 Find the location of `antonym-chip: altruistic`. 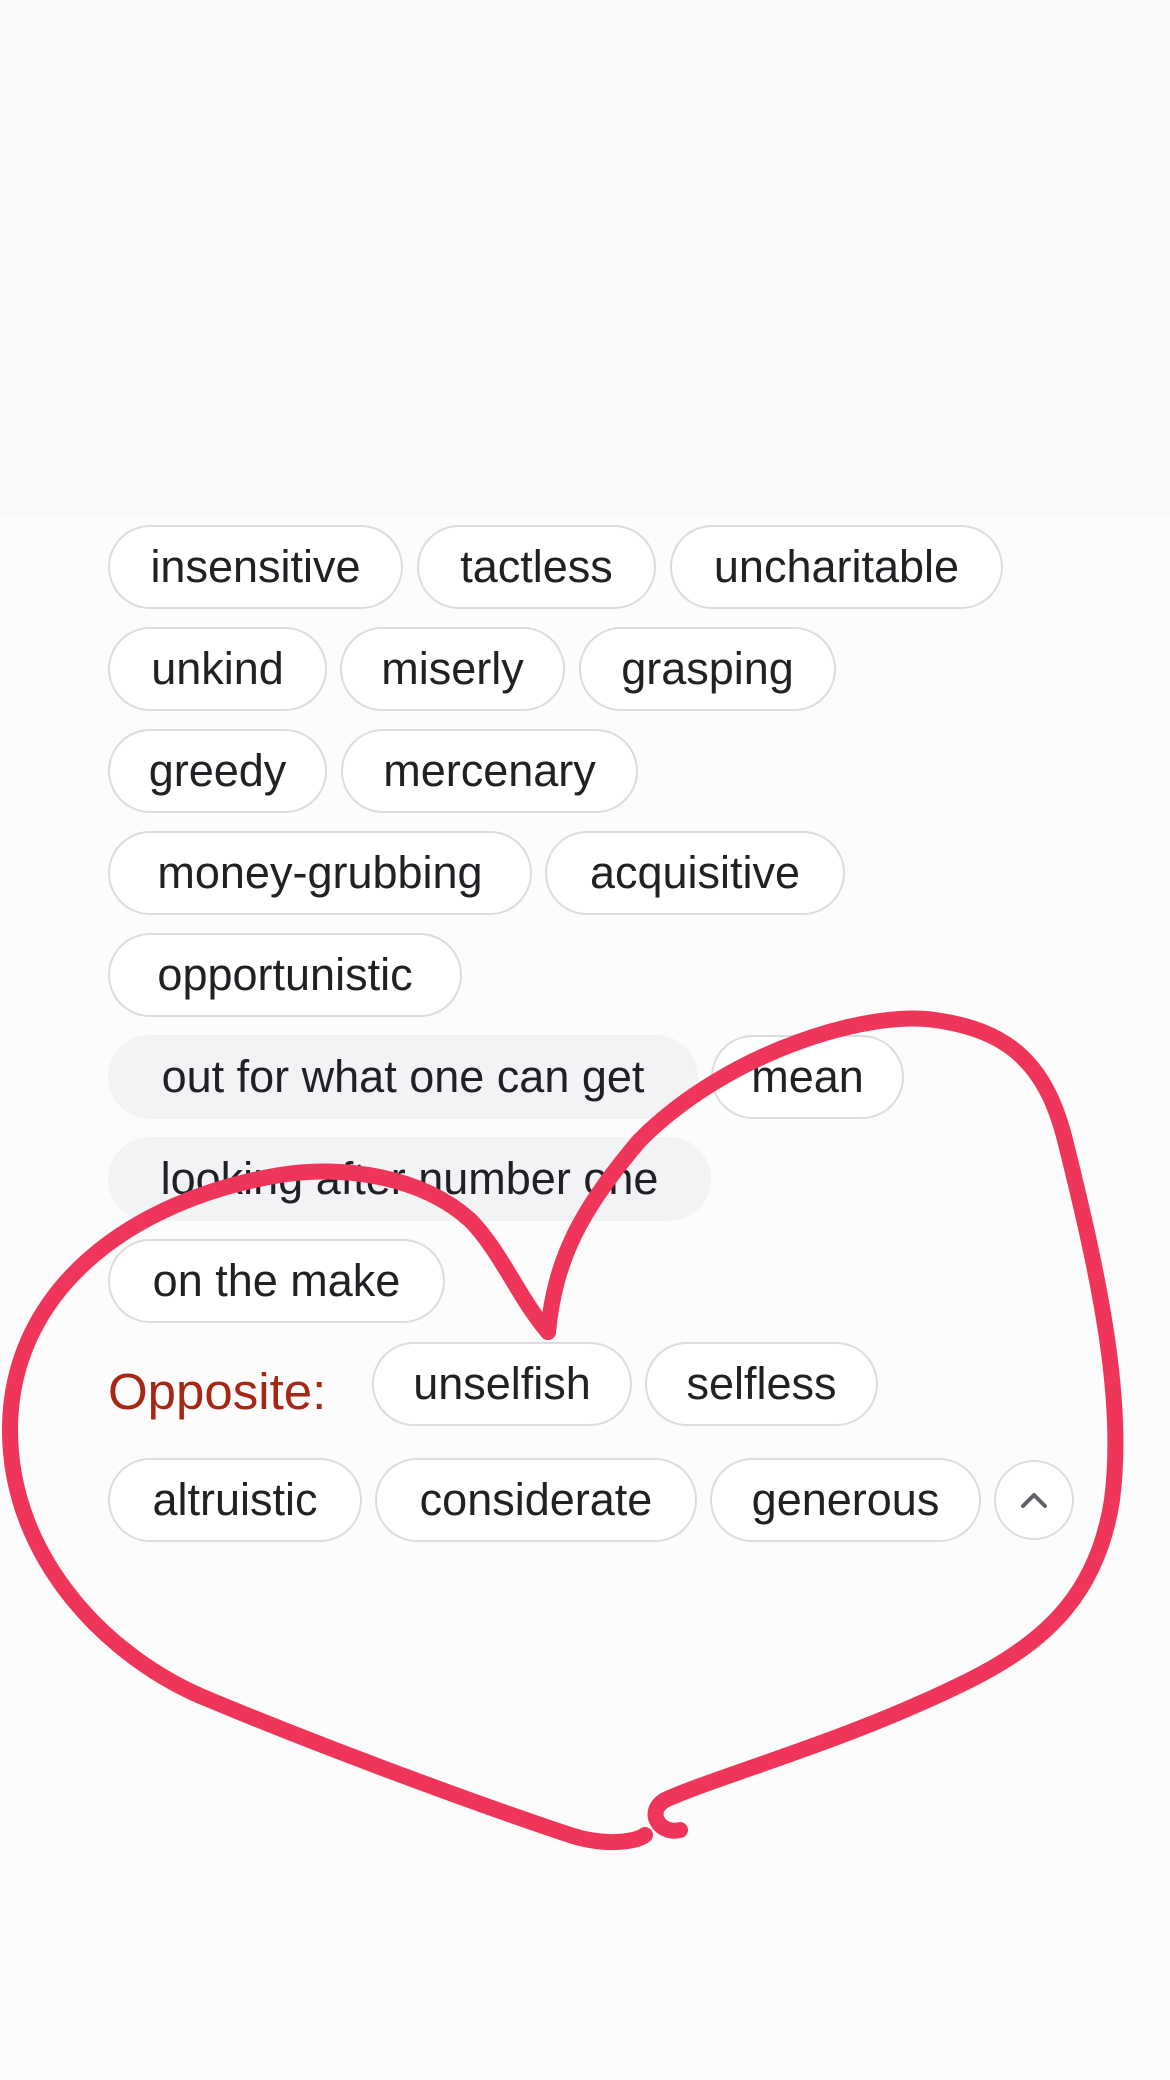

antonym-chip: altruistic is located at coordinates (235, 1500).